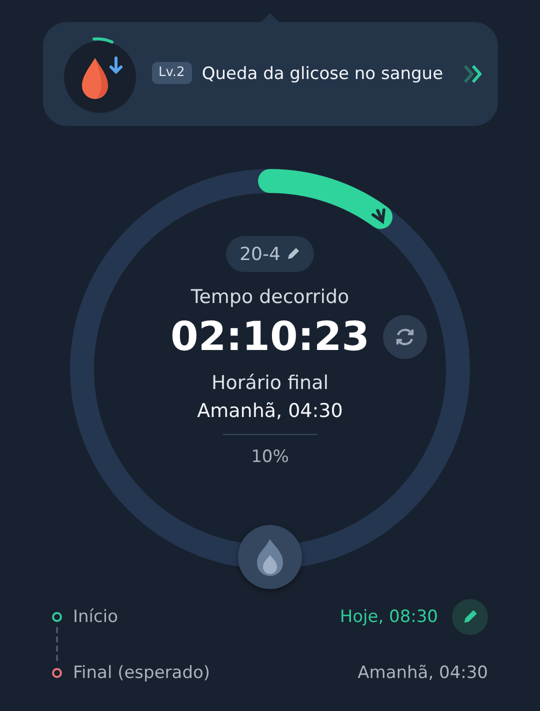  I want to click on progress-percent: 10%, so click(270, 457).